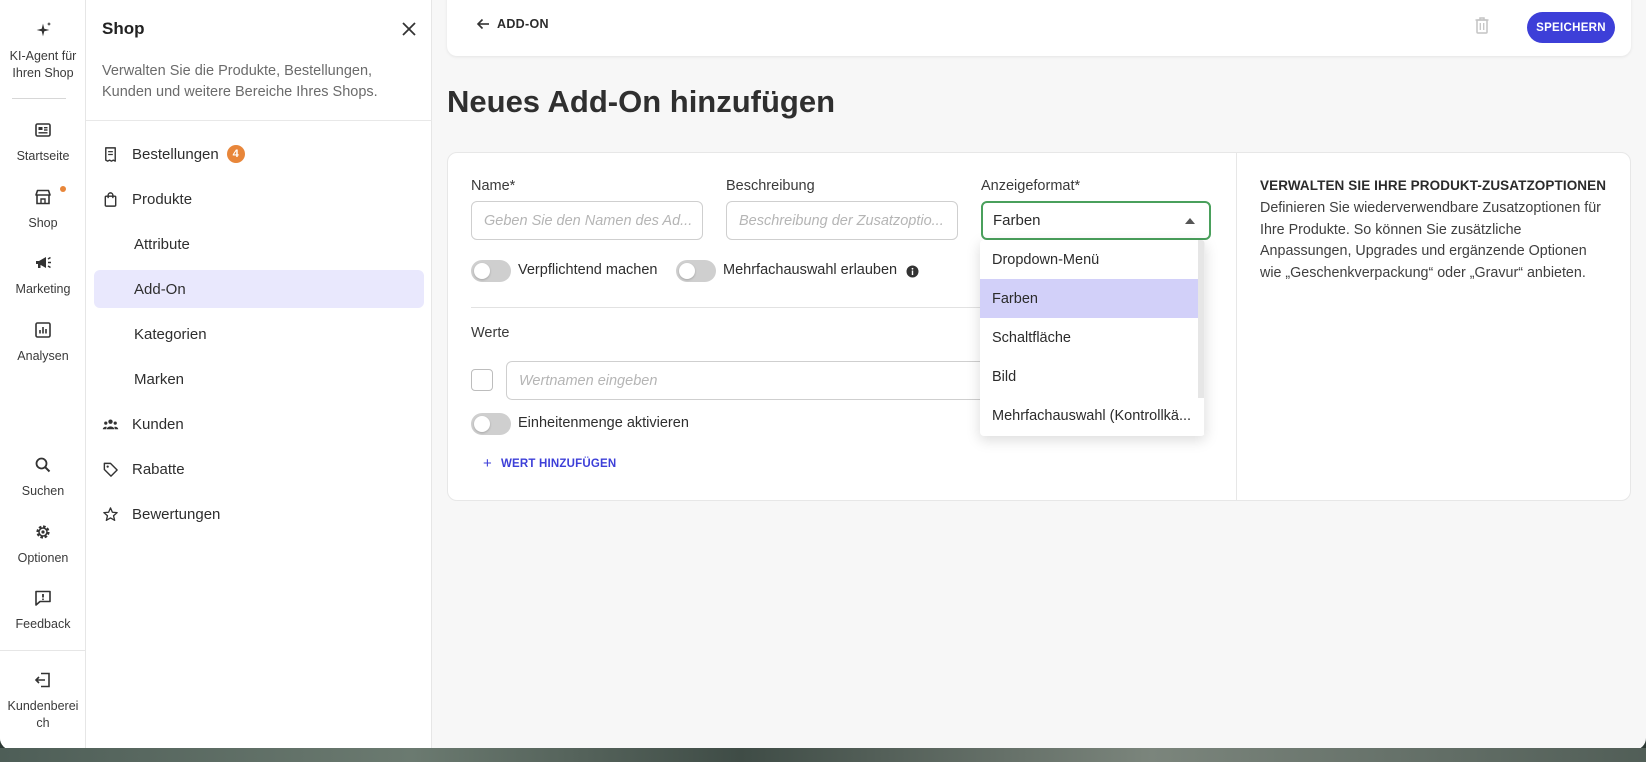  What do you see at coordinates (490, 333) in the screenshot?
I see `values-label: Werte` at bounding box center [490, 333].